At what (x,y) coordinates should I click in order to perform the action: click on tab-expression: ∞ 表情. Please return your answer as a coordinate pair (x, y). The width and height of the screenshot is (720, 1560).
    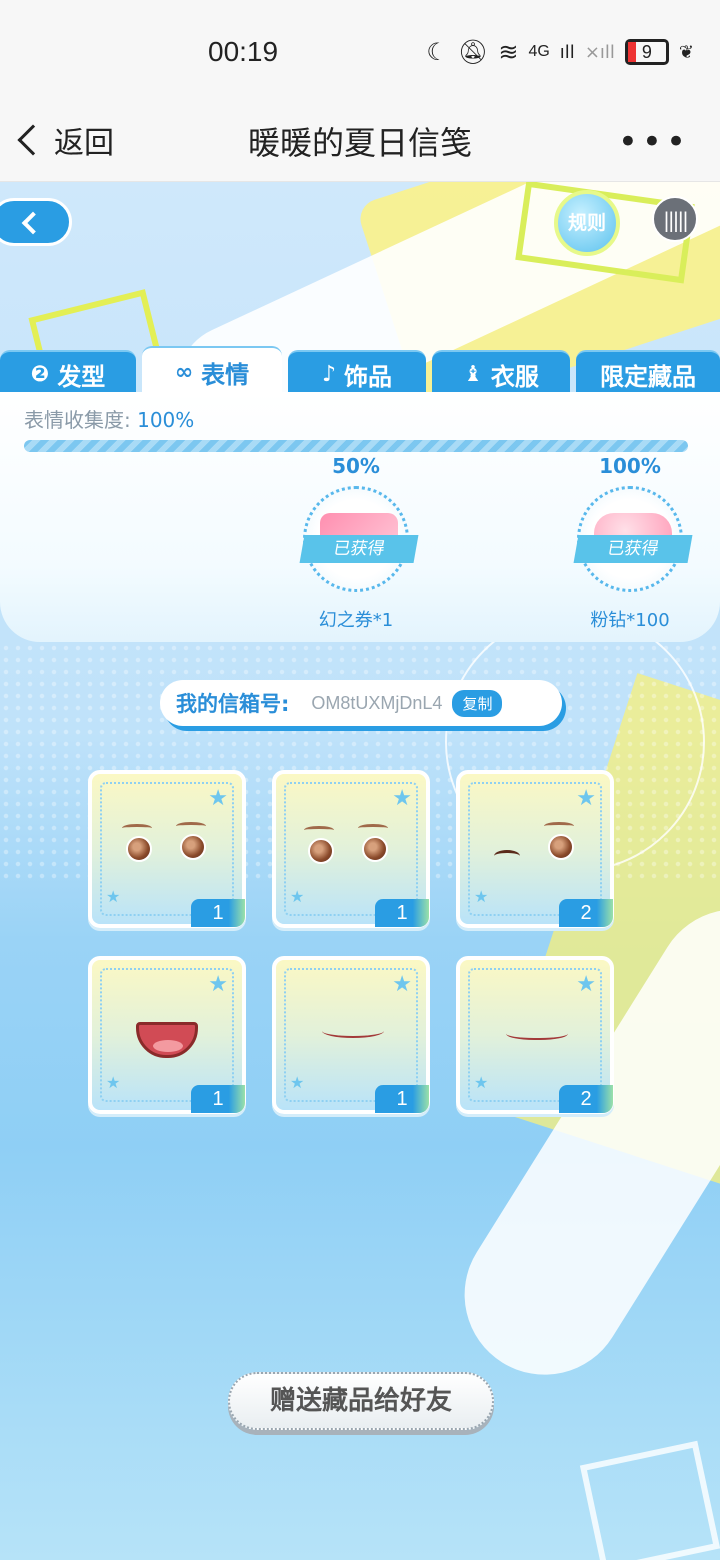
    Looking at the image, I should click on (212, 371).